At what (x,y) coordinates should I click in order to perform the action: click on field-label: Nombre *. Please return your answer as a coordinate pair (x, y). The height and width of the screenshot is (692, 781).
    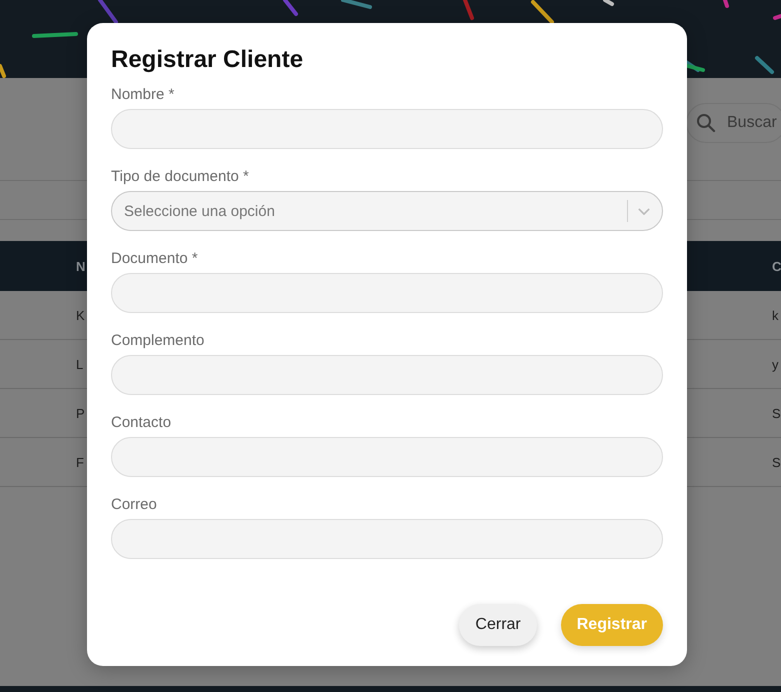
    Looking at the image, I should click on (142, 95).